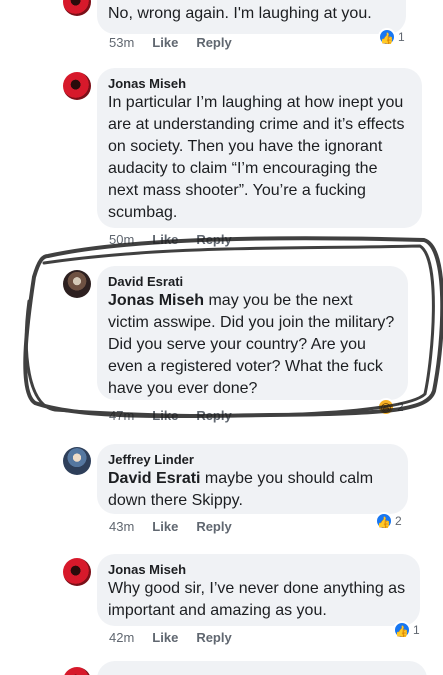 The height and width of the screenshot is (675, 443). Describe the element at coordinates (252, 281) in the screenshot. I see `commenter-name: David Esrati` at that location.